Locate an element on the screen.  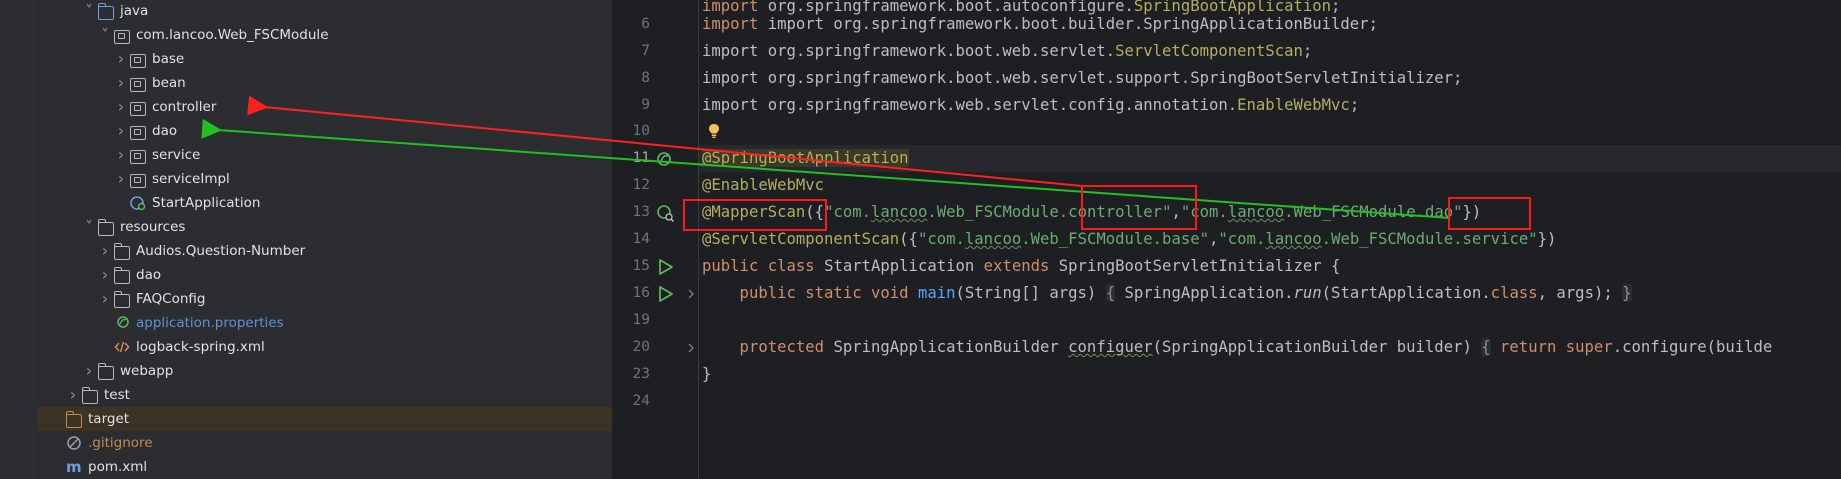
spring-boot-class-icon is located at coordinates (138, 203).